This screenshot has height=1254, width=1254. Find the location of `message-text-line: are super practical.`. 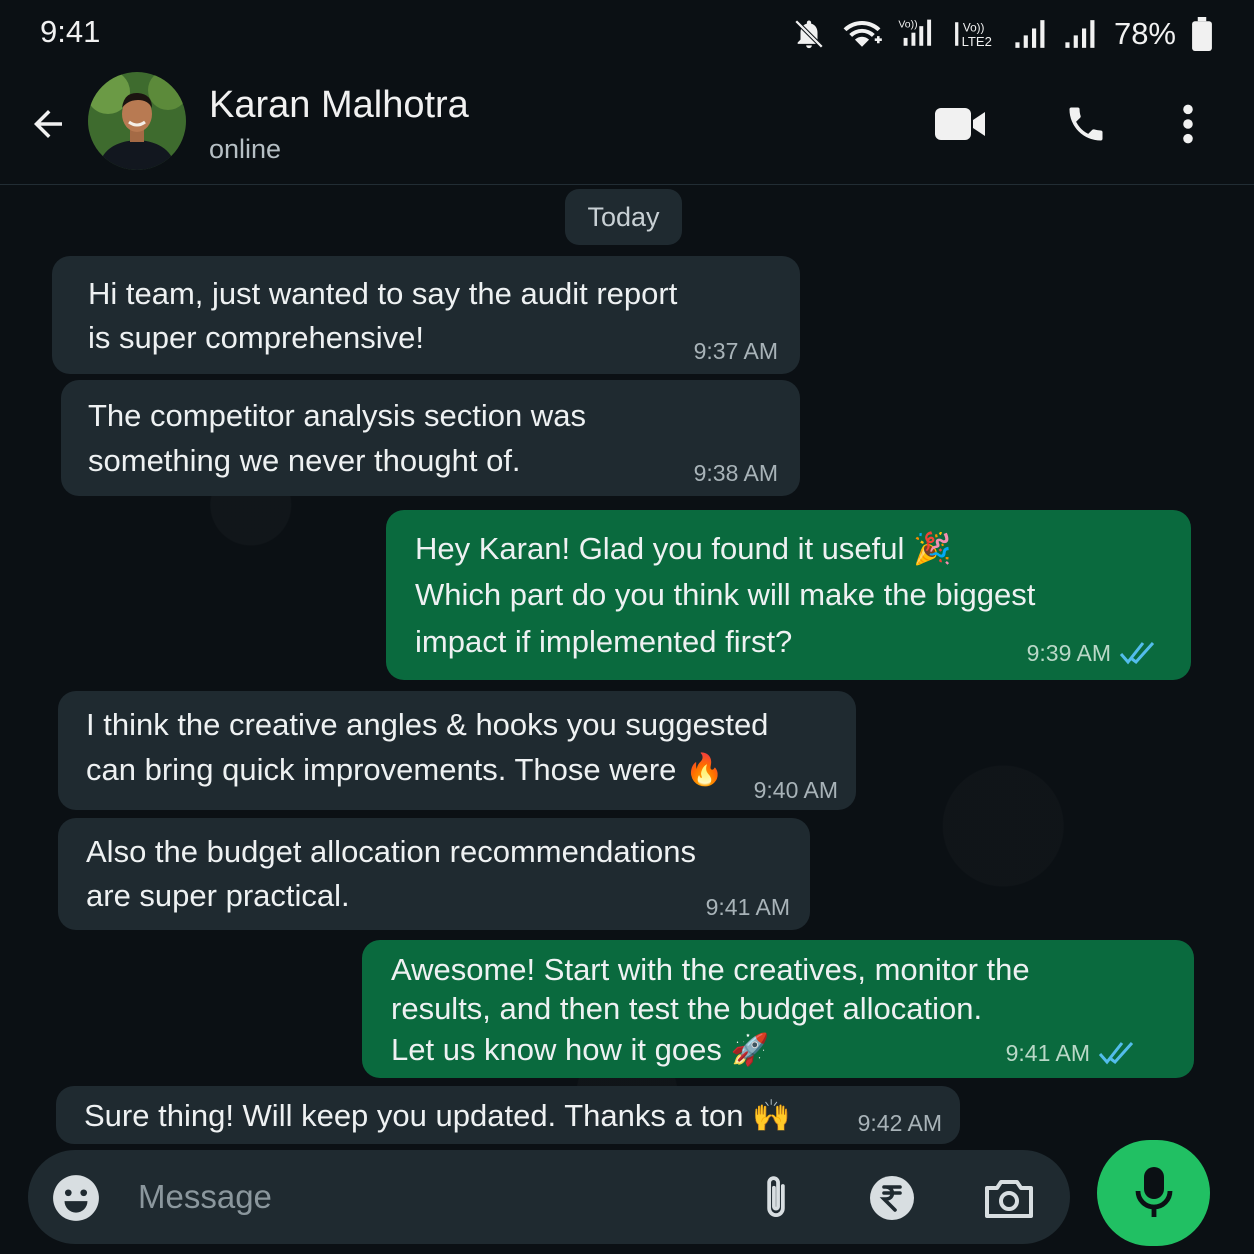

message-text-line: are super practical. is located at coordinates (218, 895).